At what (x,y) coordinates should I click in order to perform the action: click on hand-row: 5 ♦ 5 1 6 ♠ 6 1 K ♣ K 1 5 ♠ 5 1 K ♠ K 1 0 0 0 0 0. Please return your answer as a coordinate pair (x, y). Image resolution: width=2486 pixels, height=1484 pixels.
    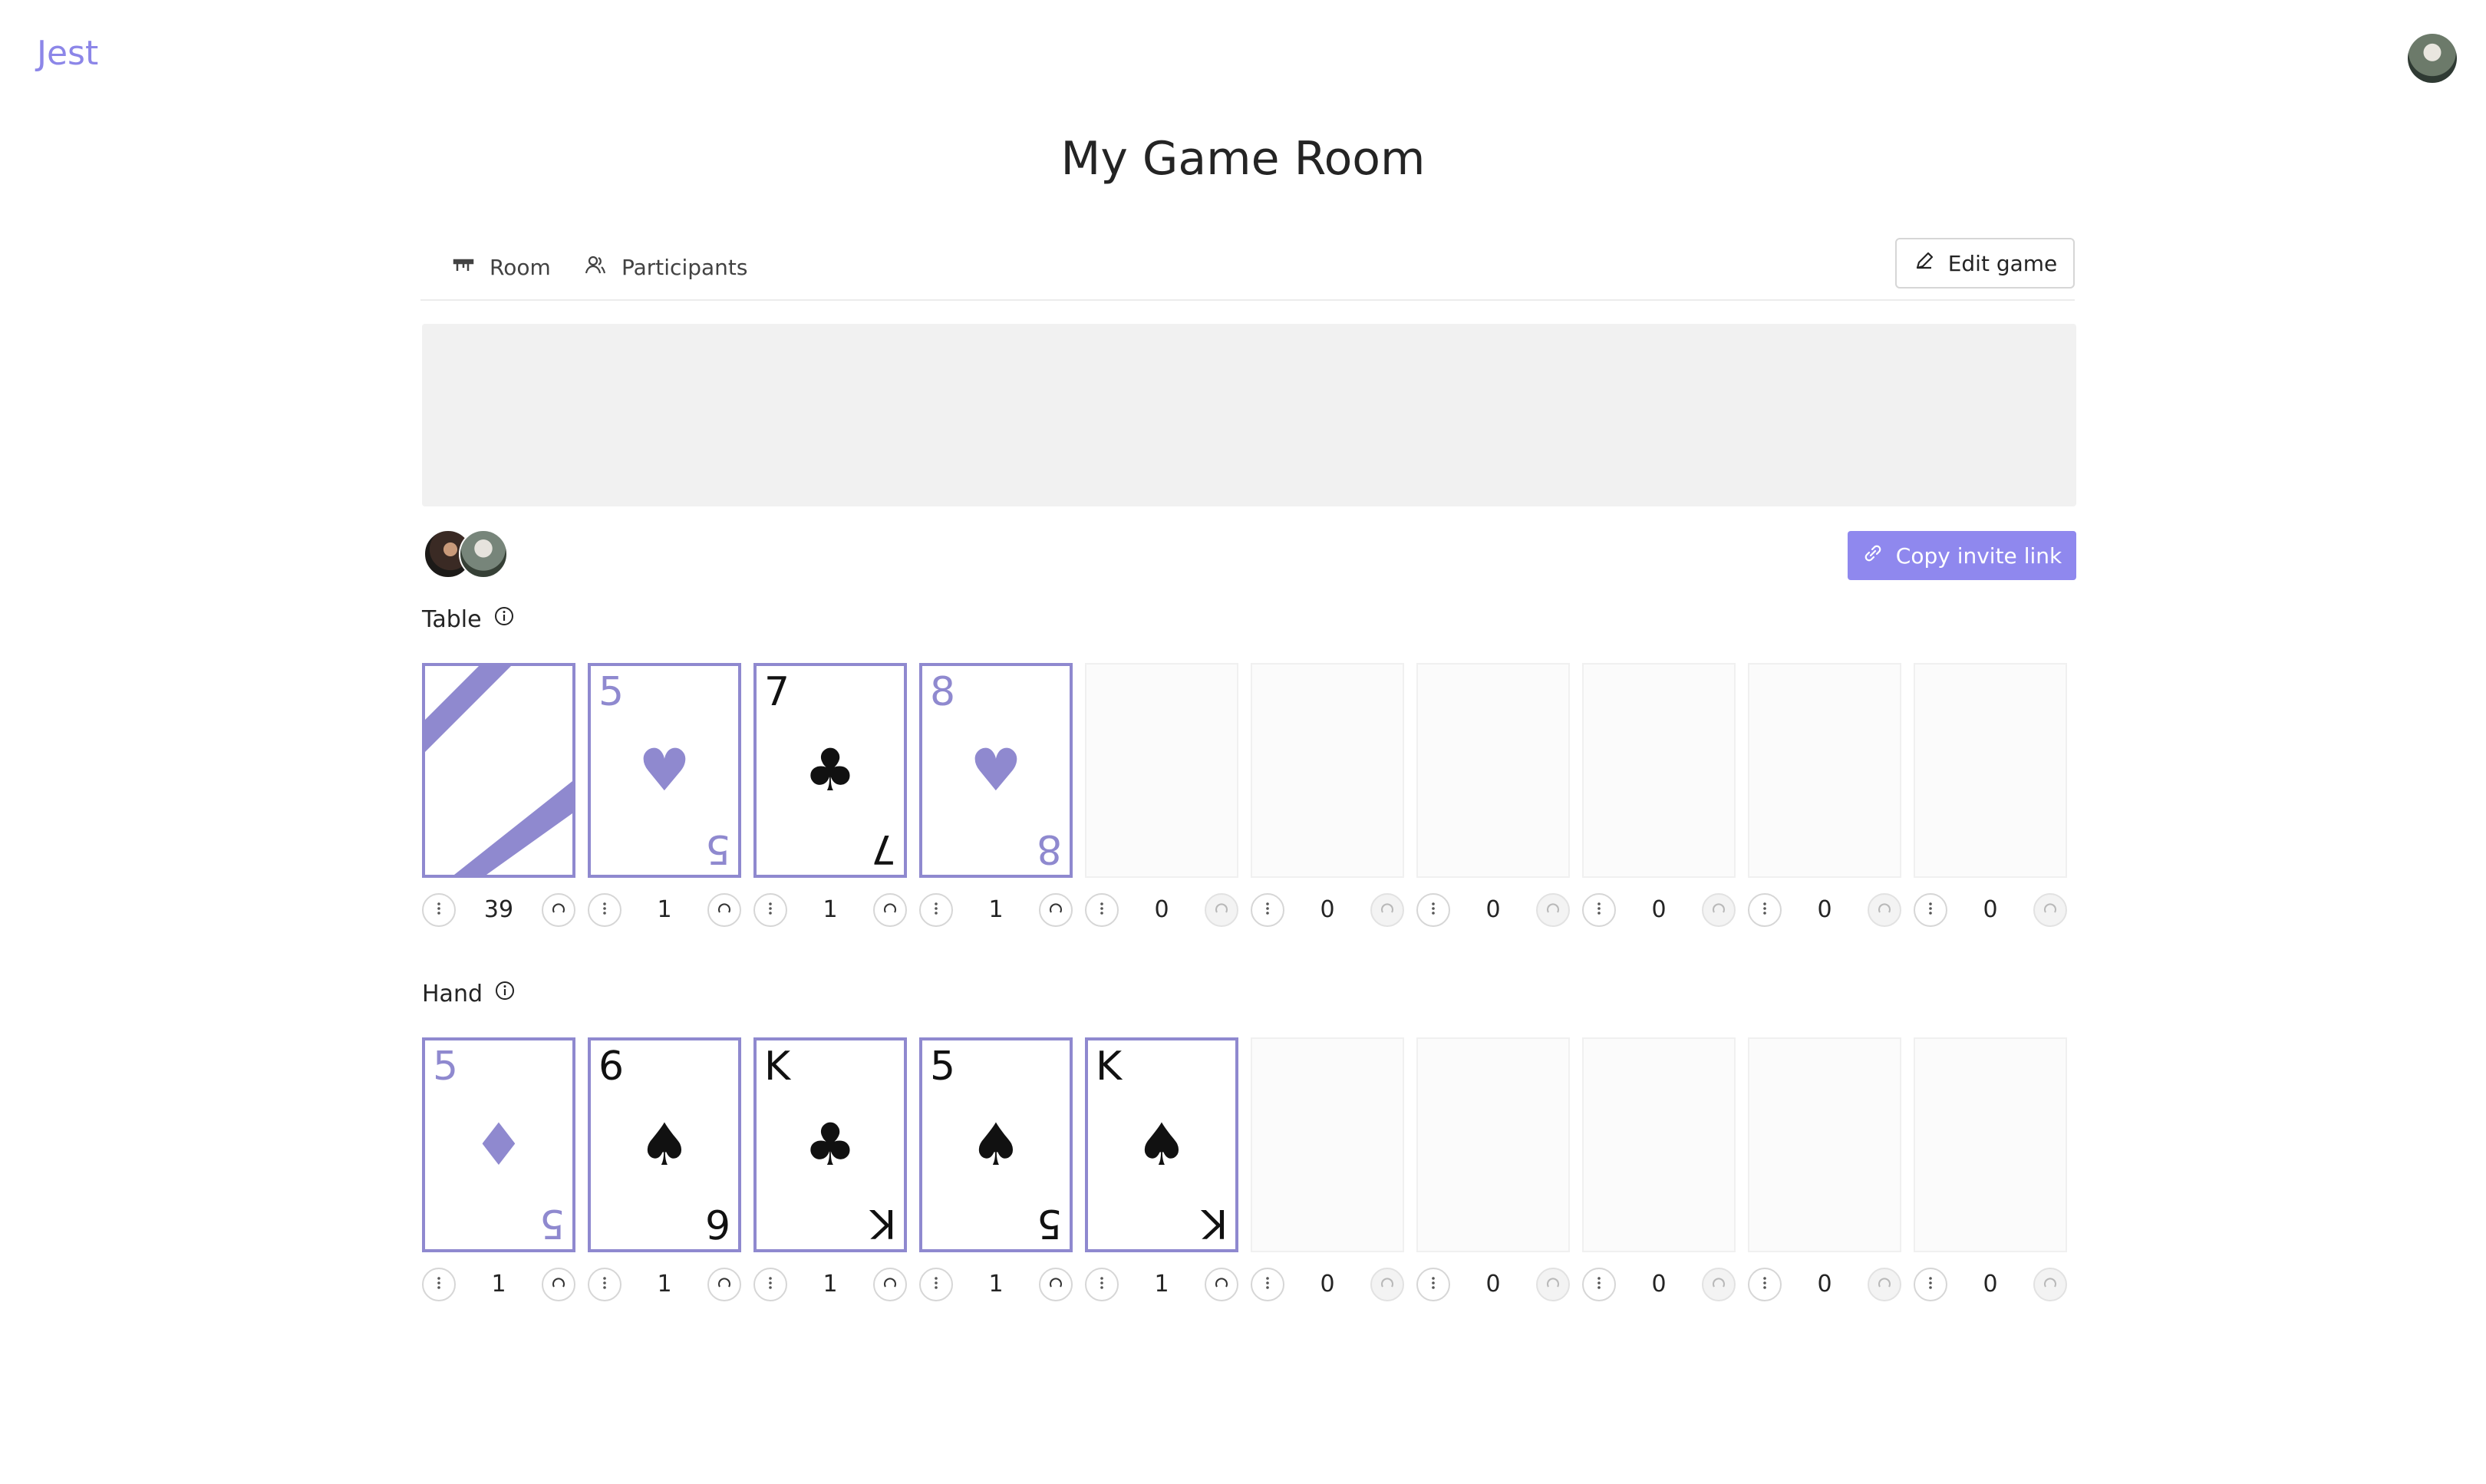
    Looking at the image, I should click on (1250, 1198).